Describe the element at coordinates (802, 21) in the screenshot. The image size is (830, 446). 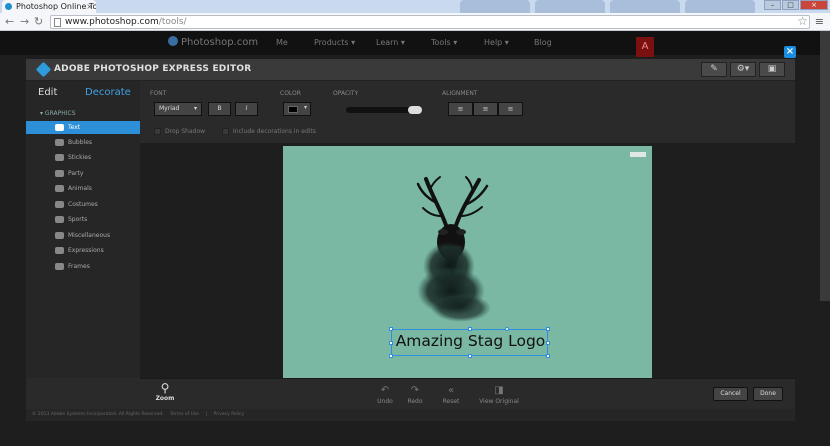
I see `bookmark-star-icon: ☆` at that location.